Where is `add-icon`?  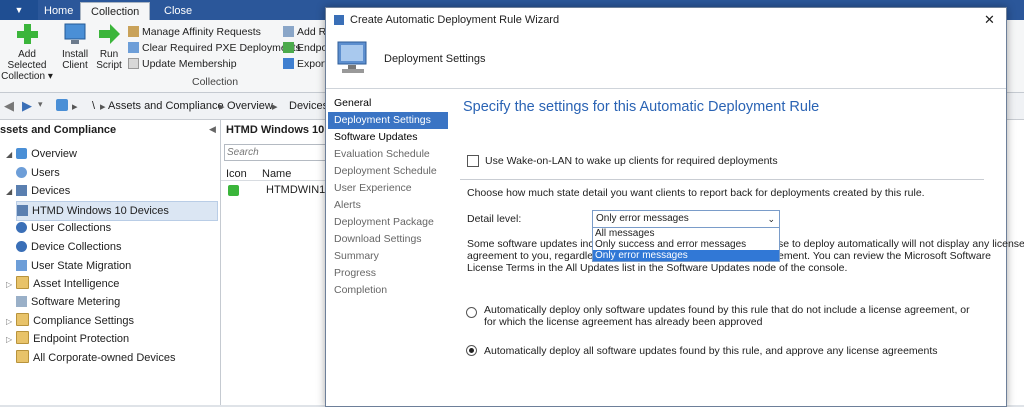
add-icon is located at coordinates (27, 34).